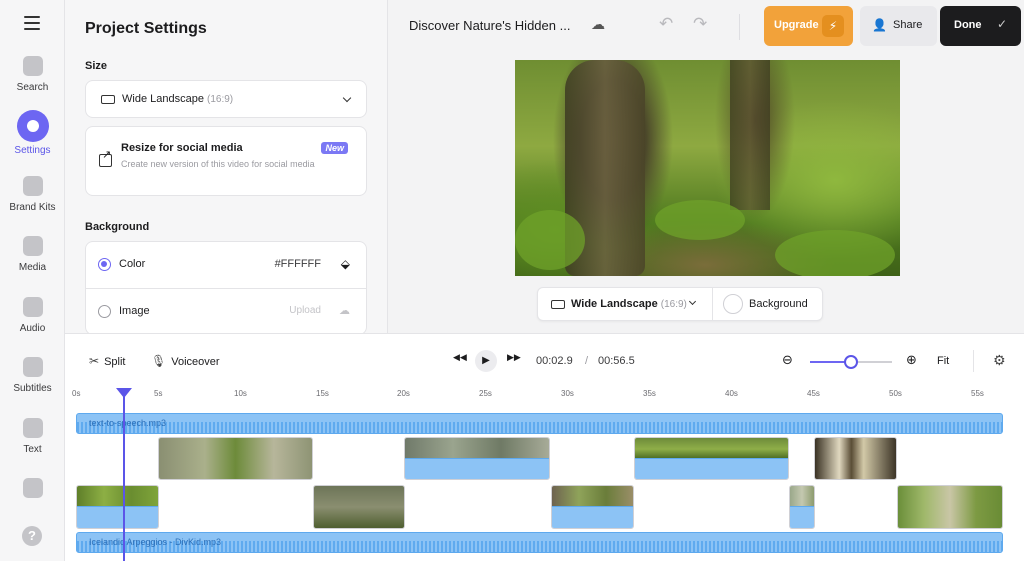  I want to click on tree-trunk, so click(750, 135).